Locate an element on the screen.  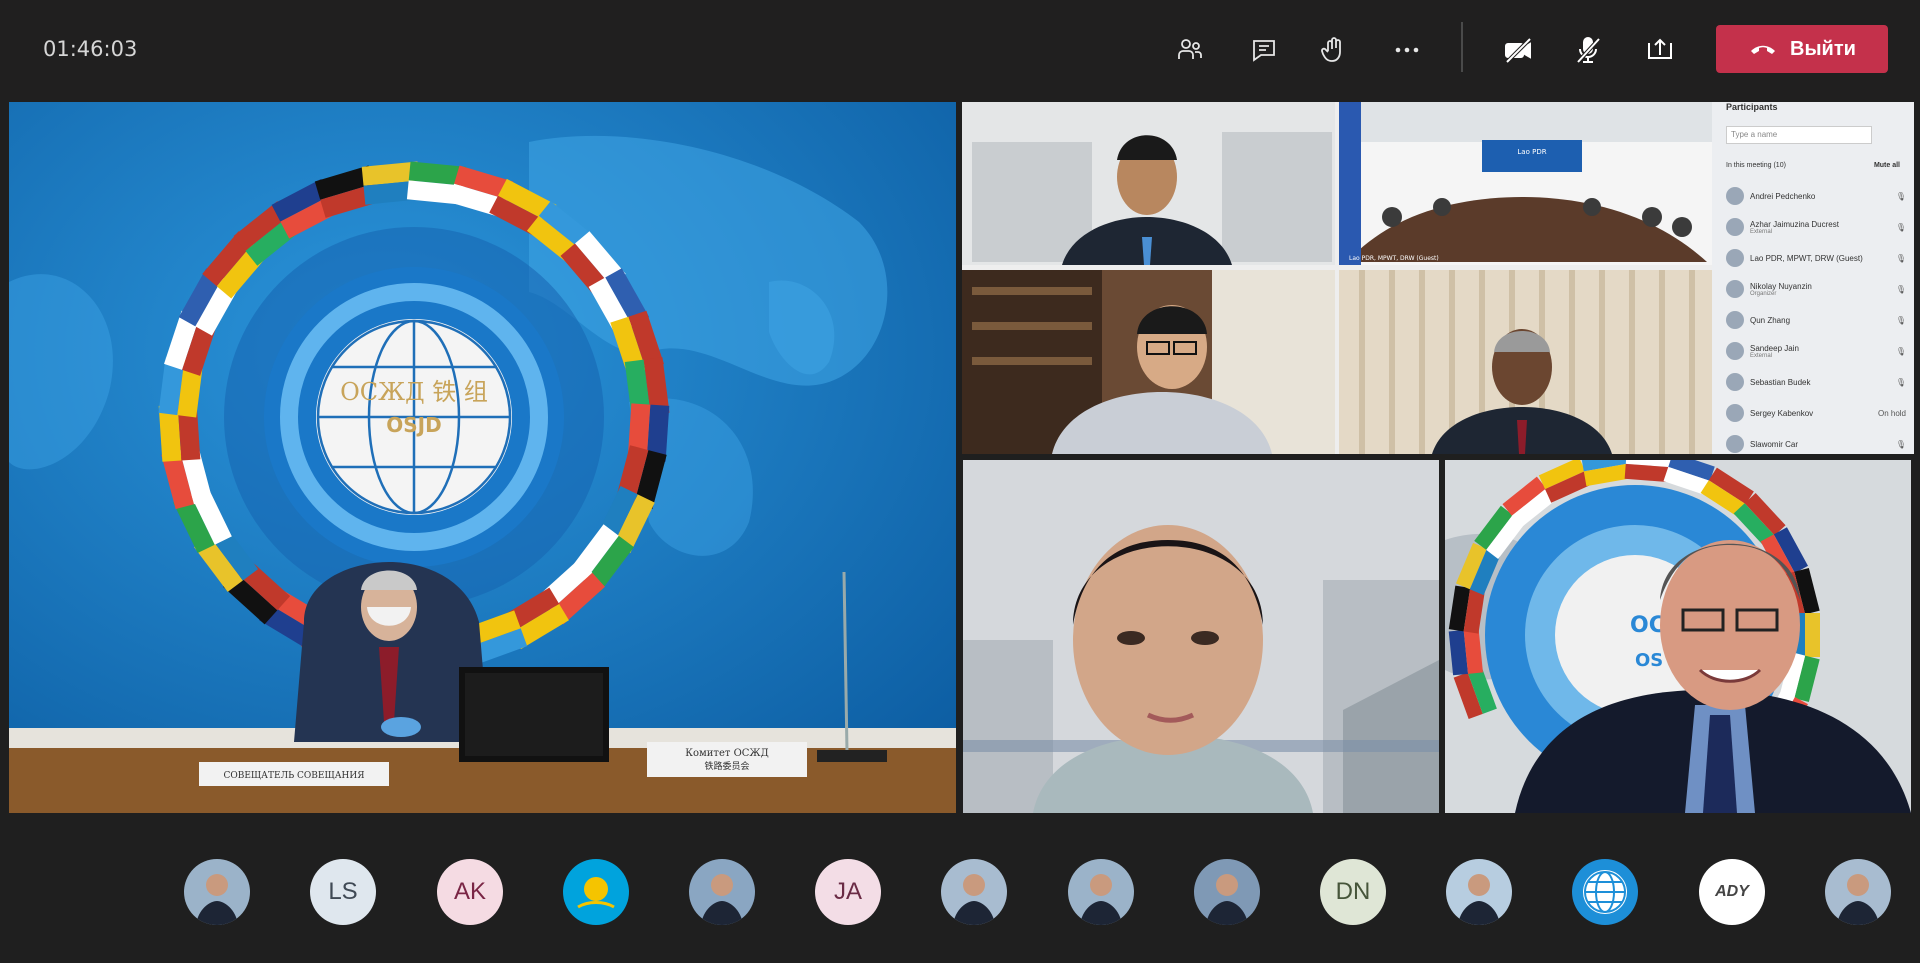
participant-list-item: Andrei Pedchenko 🎙 is located at coordinates (1816, 196).